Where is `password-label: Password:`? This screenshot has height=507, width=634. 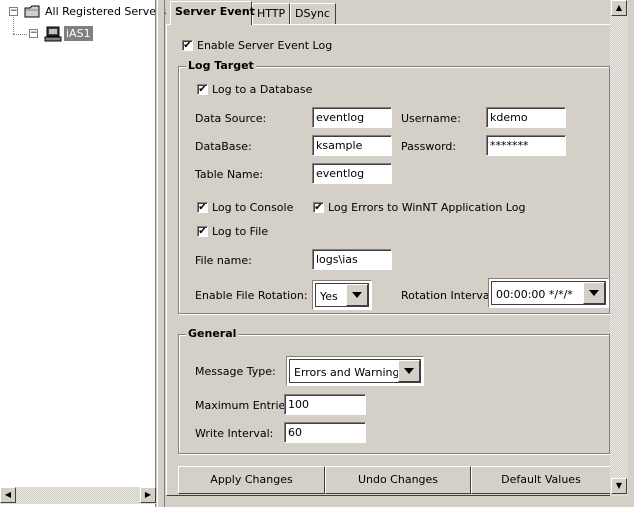 password-label: Password: is located at coordinates (429, 146).